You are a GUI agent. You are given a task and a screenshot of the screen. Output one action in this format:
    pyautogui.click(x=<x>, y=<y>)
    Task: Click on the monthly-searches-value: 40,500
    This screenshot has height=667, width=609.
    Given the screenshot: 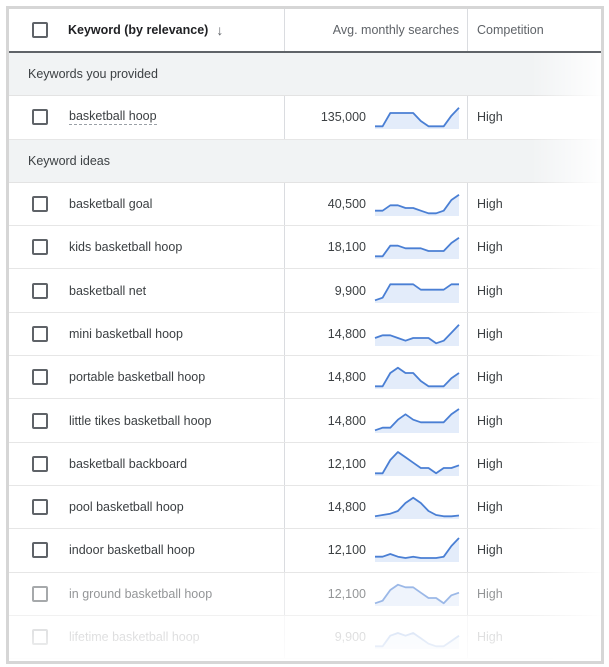 What is the action you would take?
    pyautogui.click(x=346, y=204)
    